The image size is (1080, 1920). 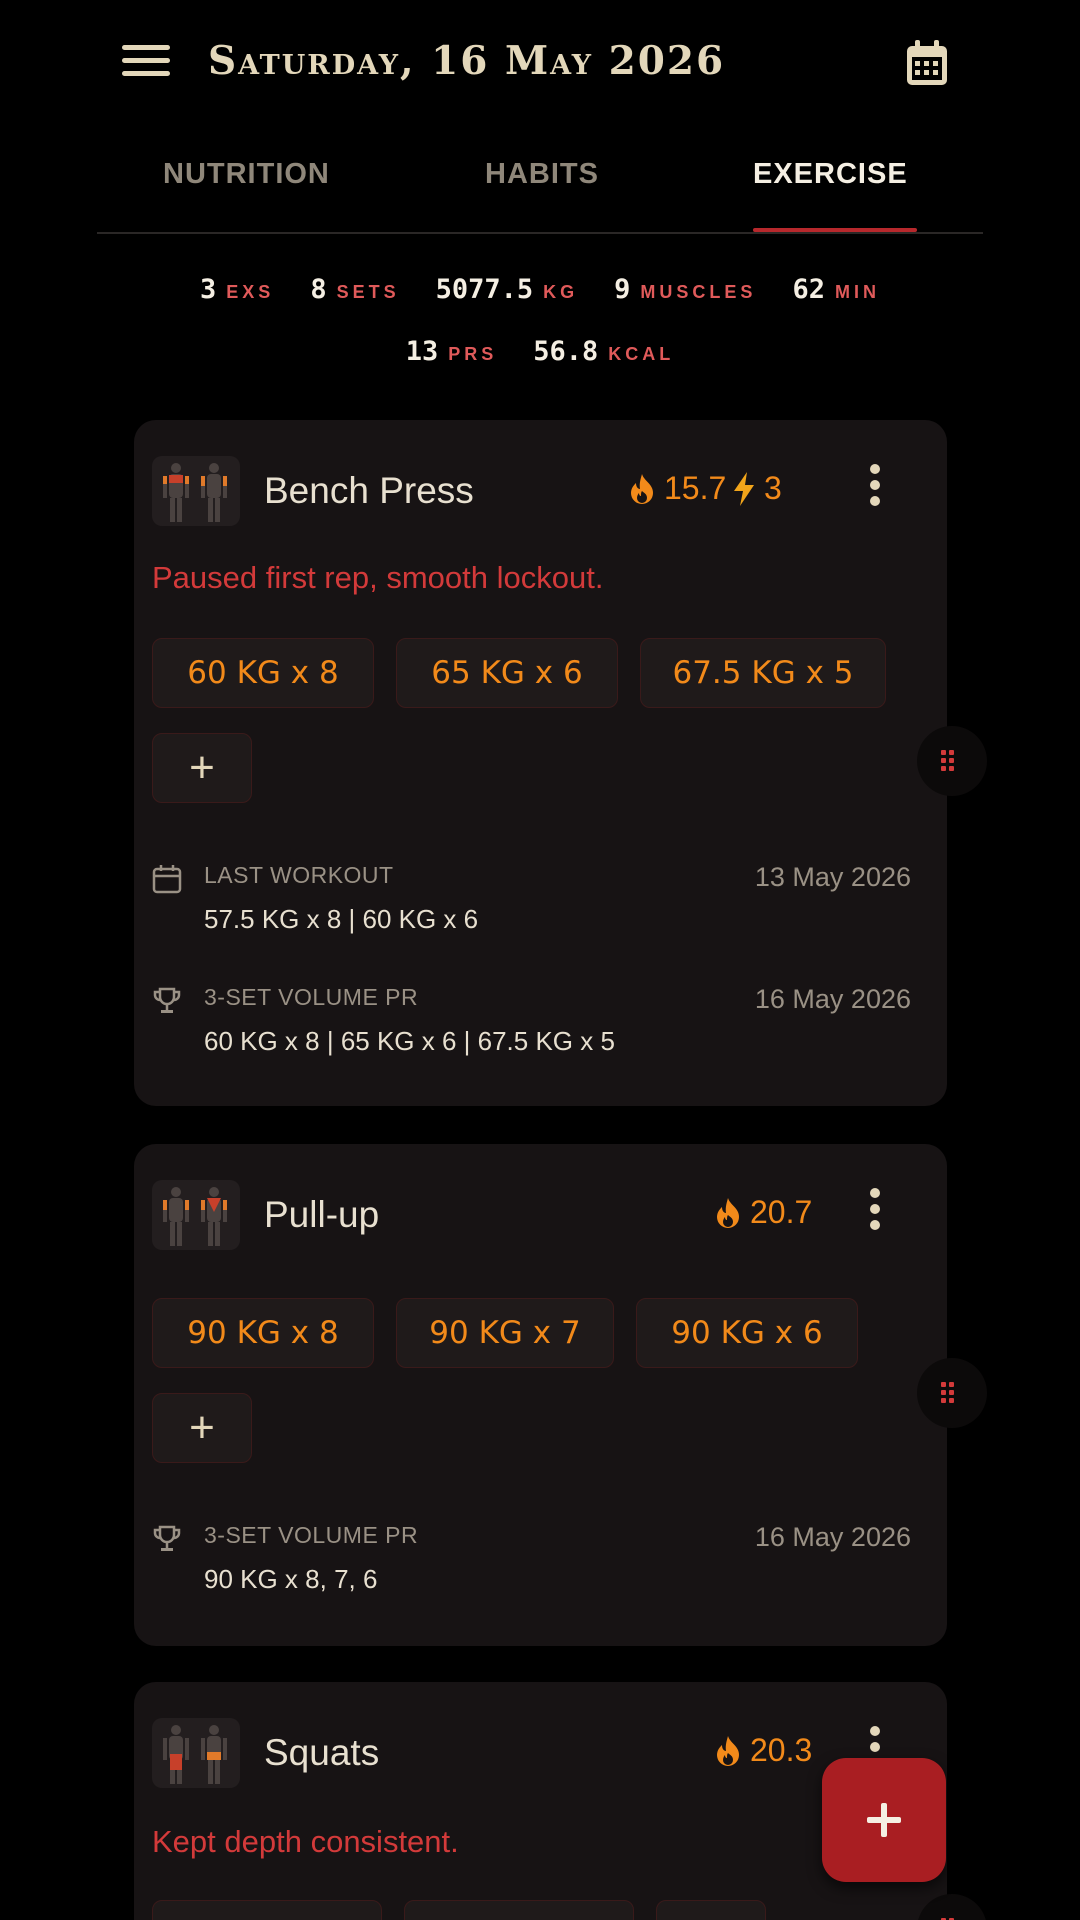 I want to click on stat-volume: 5077.5 kg, so click(x=507, y=289).